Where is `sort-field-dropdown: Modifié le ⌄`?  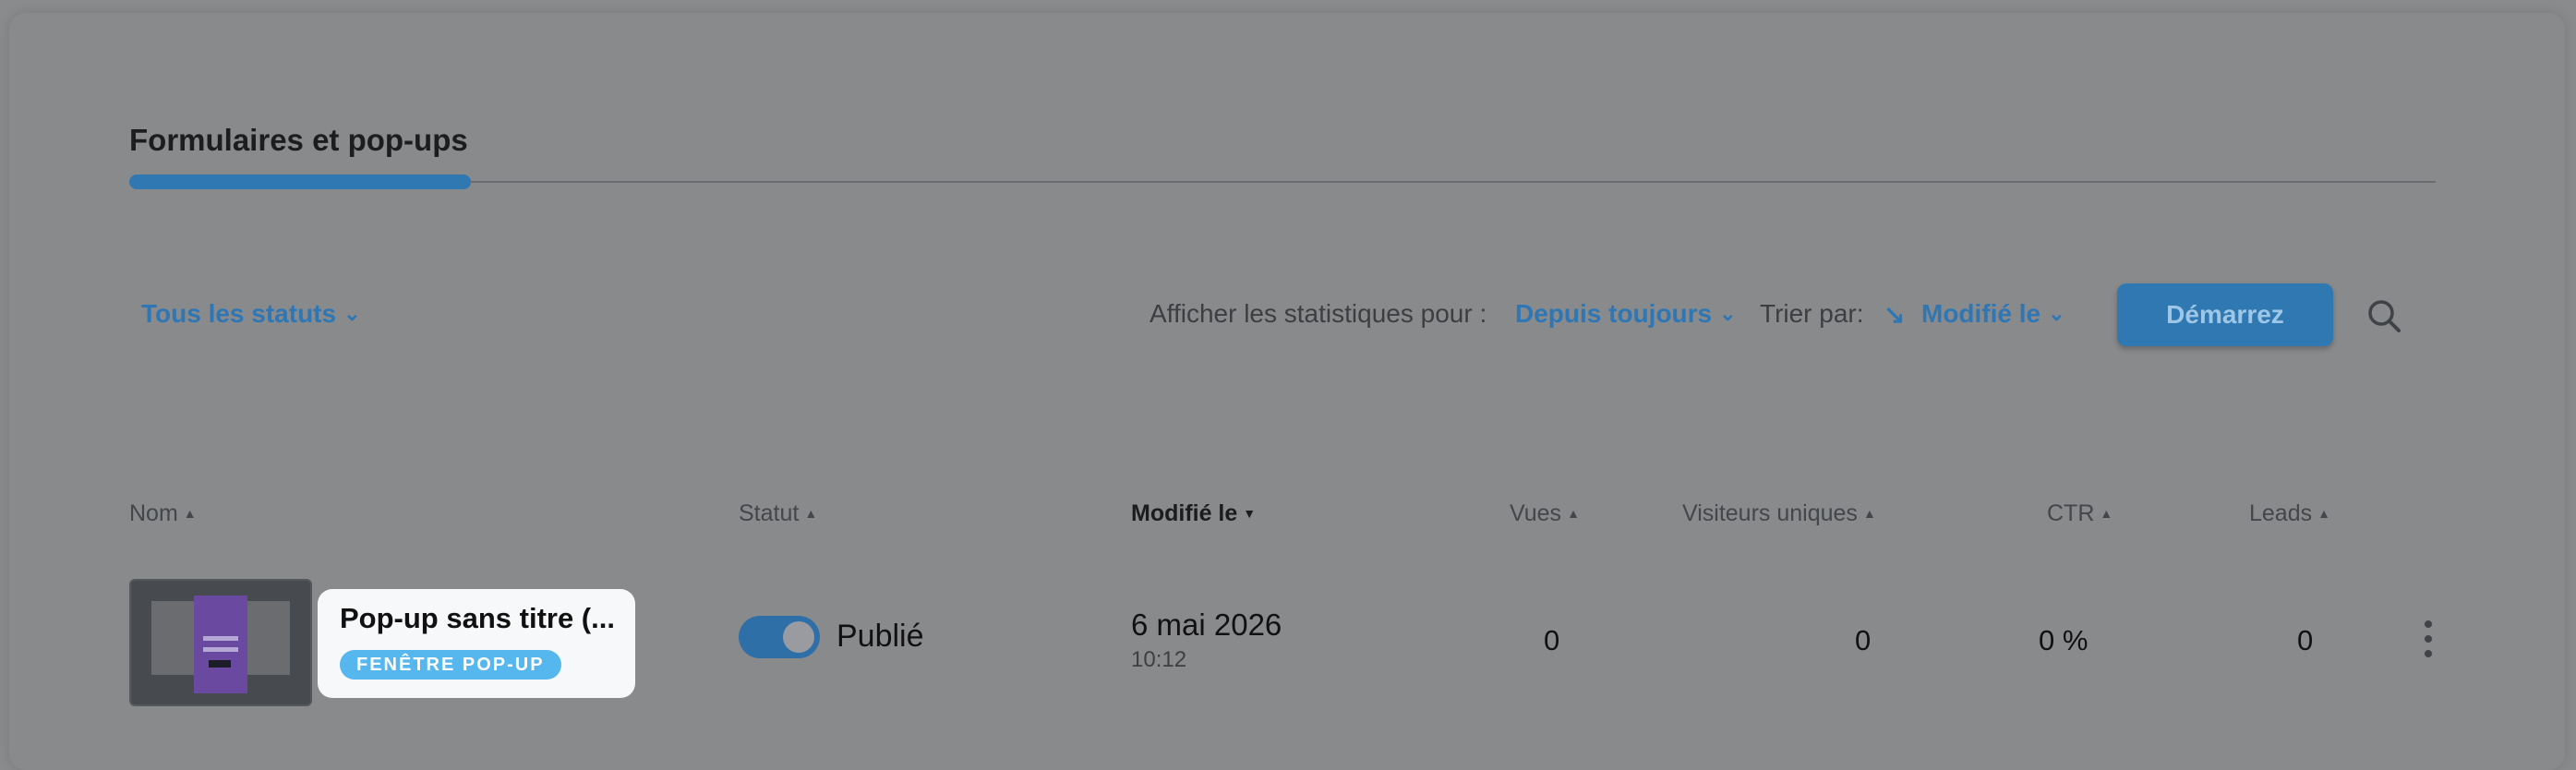
sort-field-dropdown: Modifié le ⌄ is located at coordinates (1993, 314).